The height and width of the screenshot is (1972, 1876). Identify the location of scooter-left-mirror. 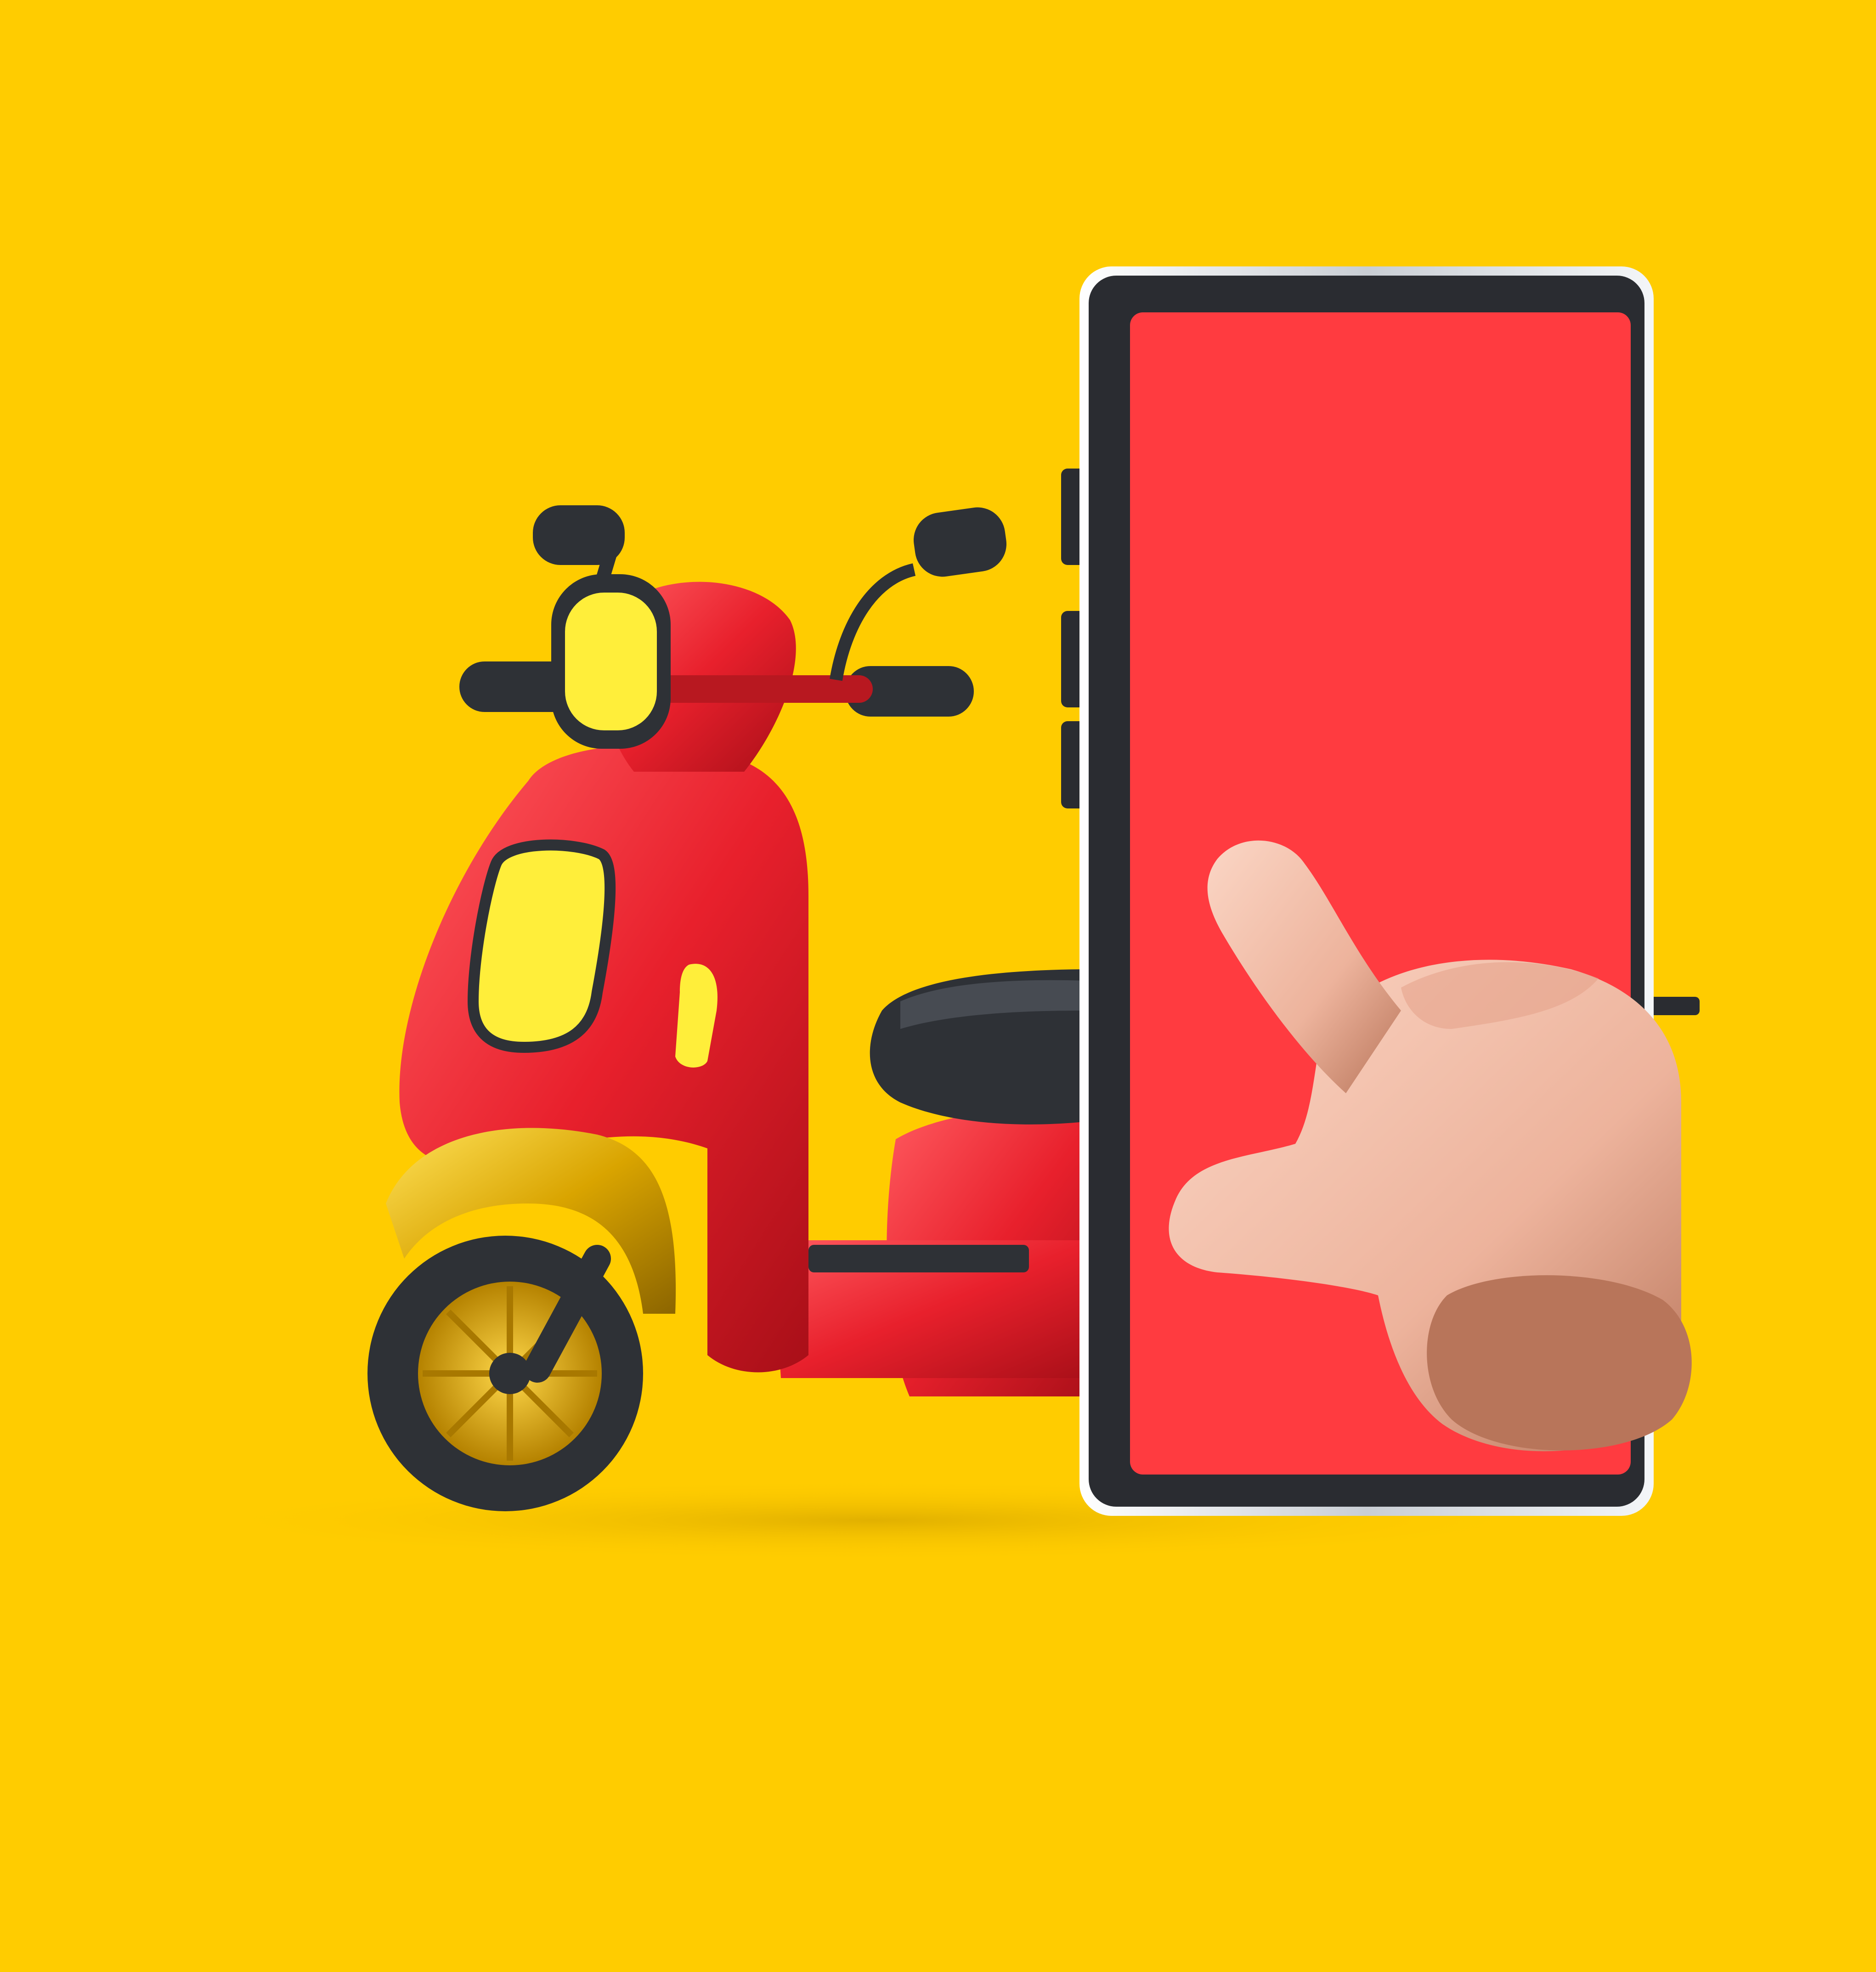
(579, 535).